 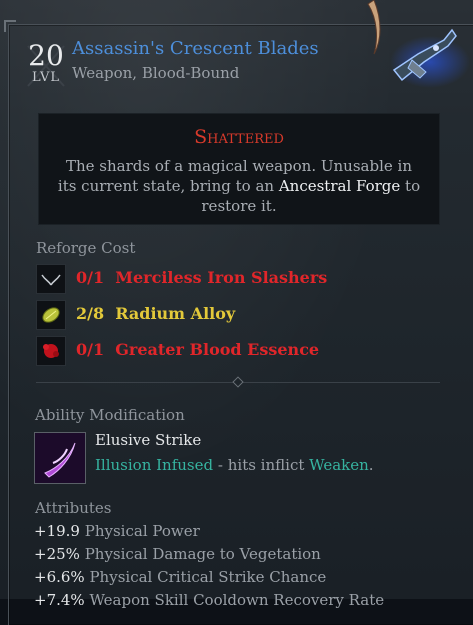 I want to click on ability-modification-label: Ability Modification, so click(x=110, y=415).